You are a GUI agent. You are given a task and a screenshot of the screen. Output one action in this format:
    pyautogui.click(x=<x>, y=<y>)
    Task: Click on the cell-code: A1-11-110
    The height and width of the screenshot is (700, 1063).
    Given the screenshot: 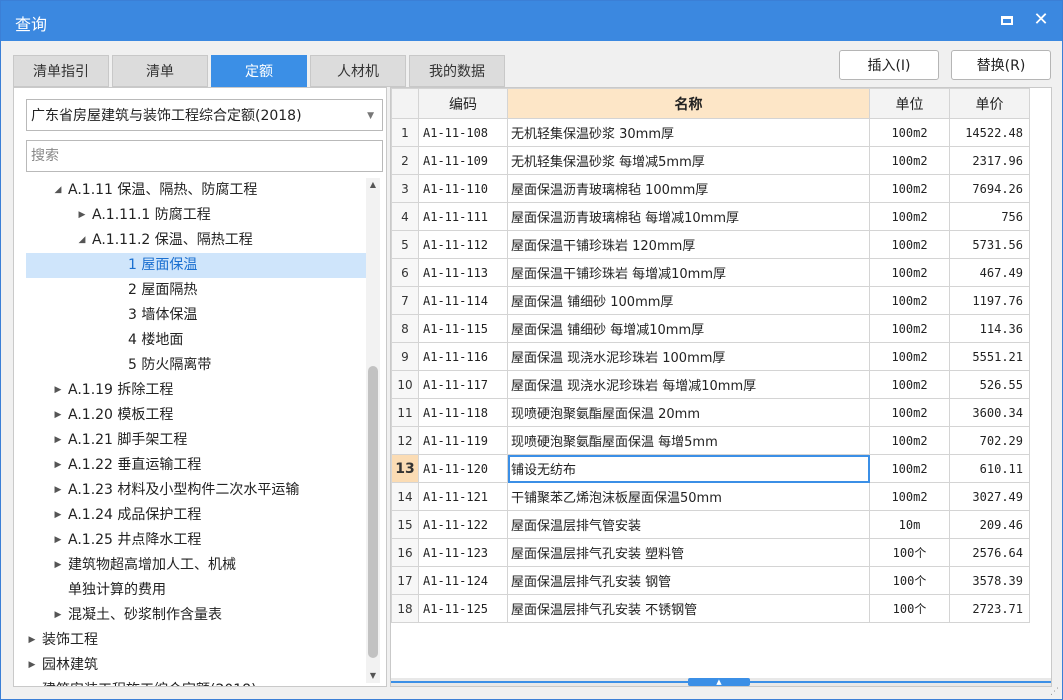 What is the action you would take?
    pyautogui.click(x=463, y=188)
    